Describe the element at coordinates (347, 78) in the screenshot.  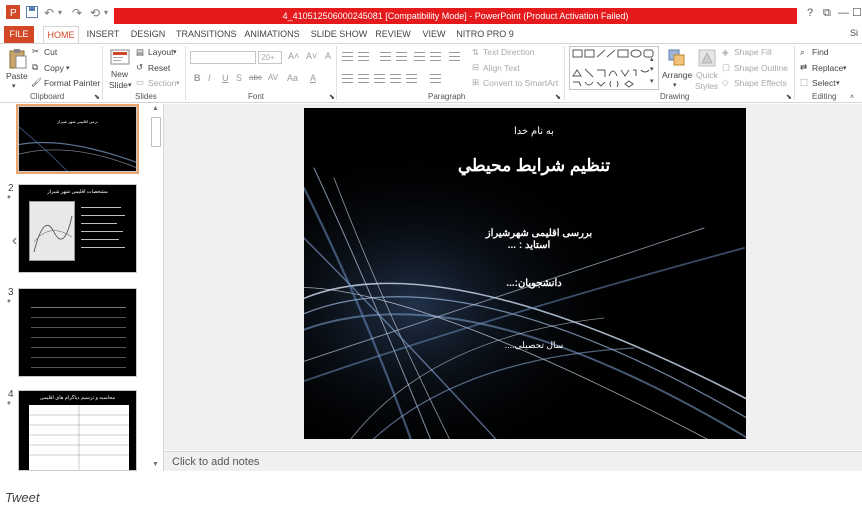
I see `align-left-icon` at that location.